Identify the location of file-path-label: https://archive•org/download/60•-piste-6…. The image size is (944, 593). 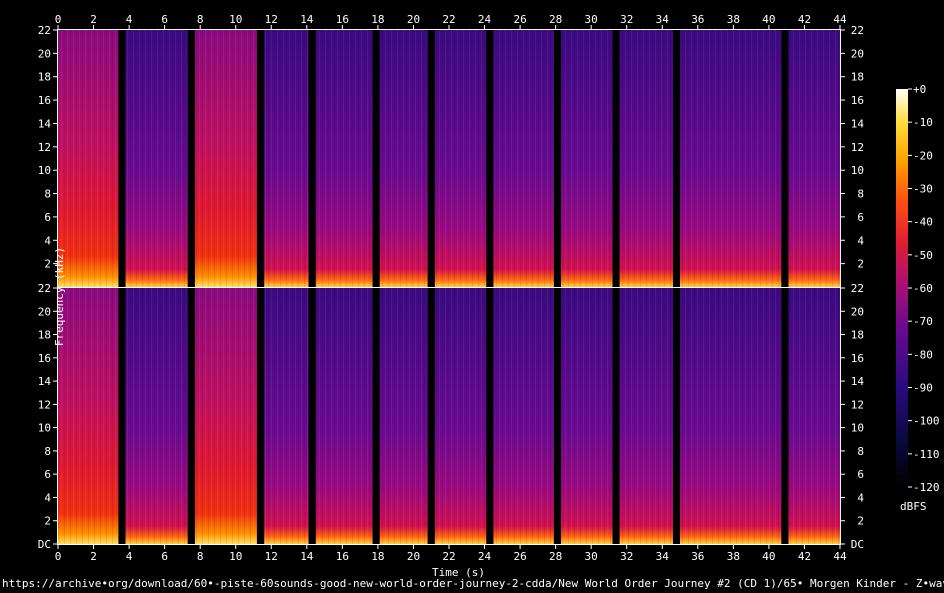
(473, 583).